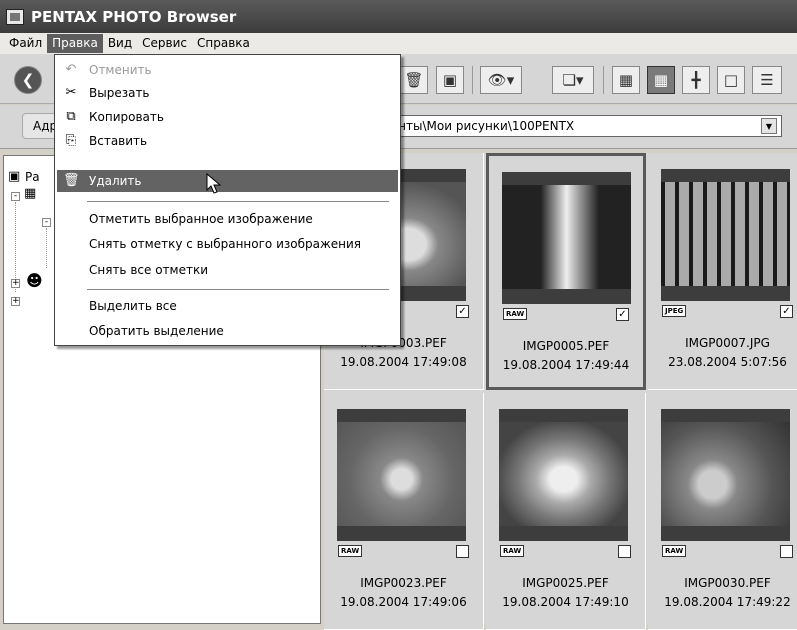  I want to click on file-date: 23.08.2004 5:07:56, so click(727, 362).